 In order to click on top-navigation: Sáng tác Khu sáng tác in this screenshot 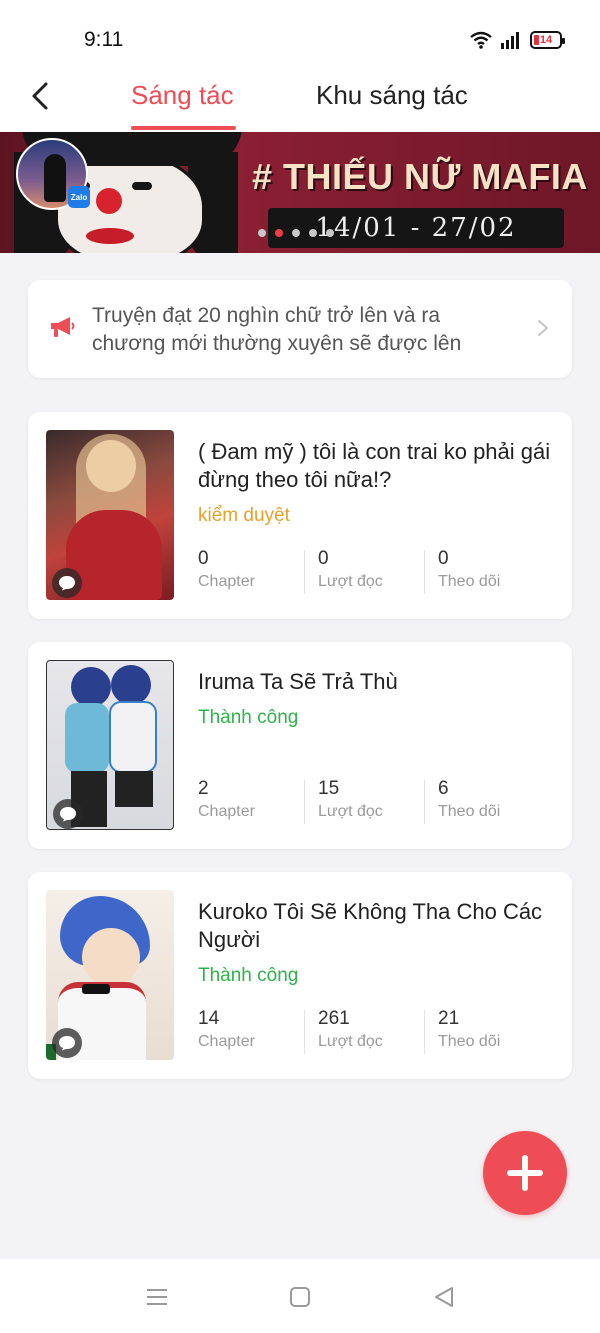, I will do `click(300, 101)`.